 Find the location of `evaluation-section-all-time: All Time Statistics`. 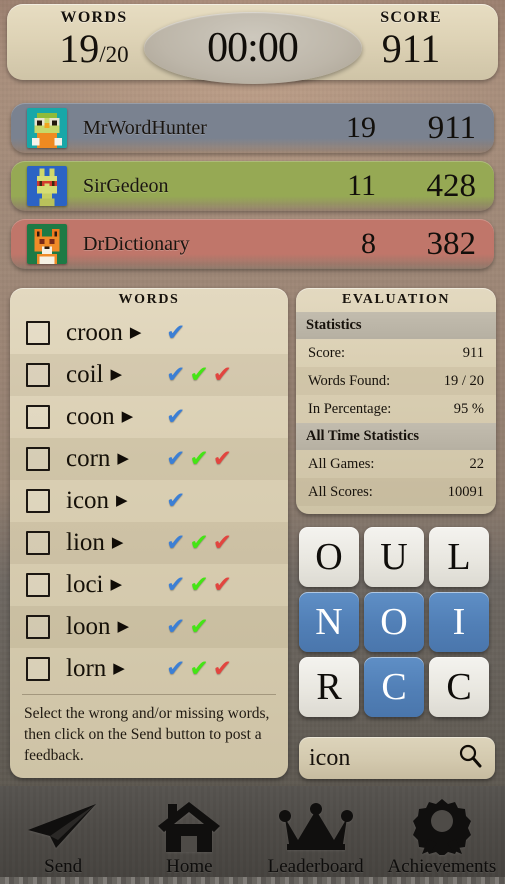

evaluation-section-all-time: All Time Statistics is located at coordinates (396, 436).